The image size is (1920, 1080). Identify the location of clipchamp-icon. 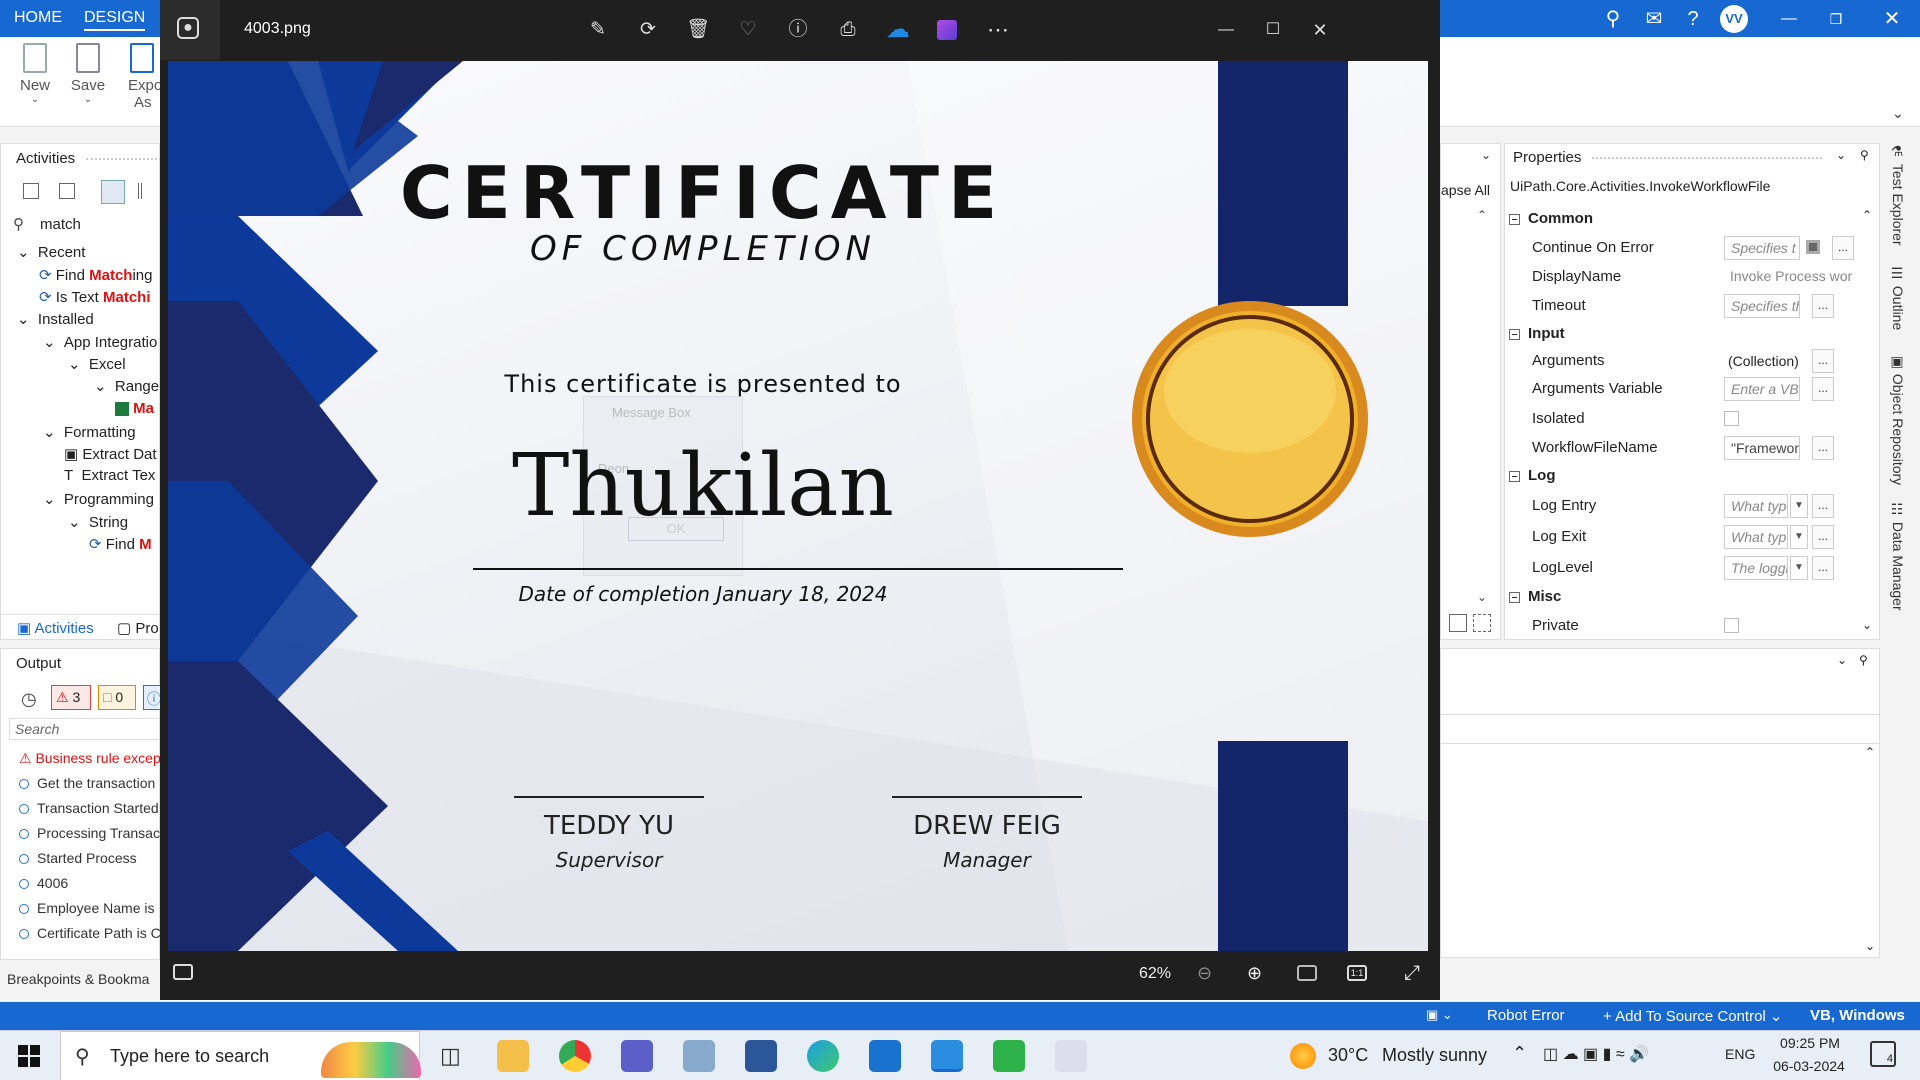
(947, 30).